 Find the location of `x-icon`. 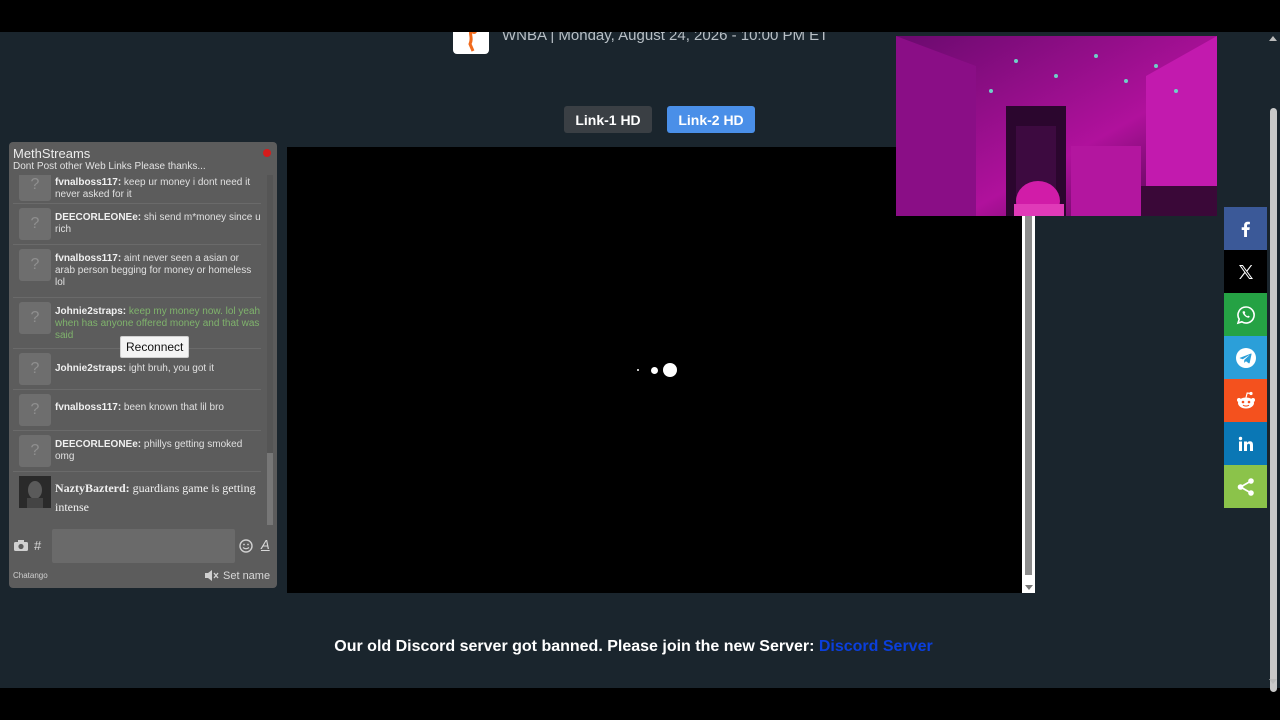

x-icon is located at coordinates (1245, 271).